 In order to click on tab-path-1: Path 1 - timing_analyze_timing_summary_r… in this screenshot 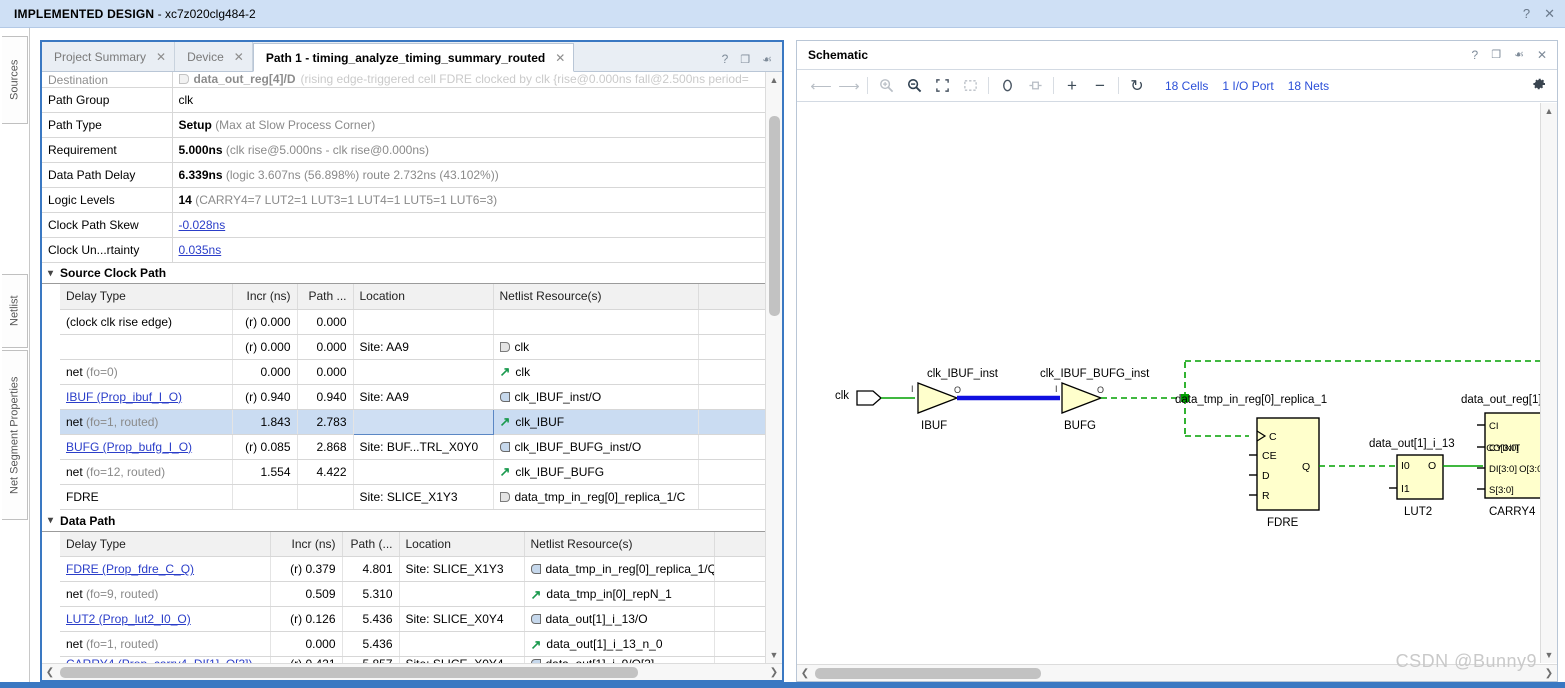, I will do `click(413, 57)`.